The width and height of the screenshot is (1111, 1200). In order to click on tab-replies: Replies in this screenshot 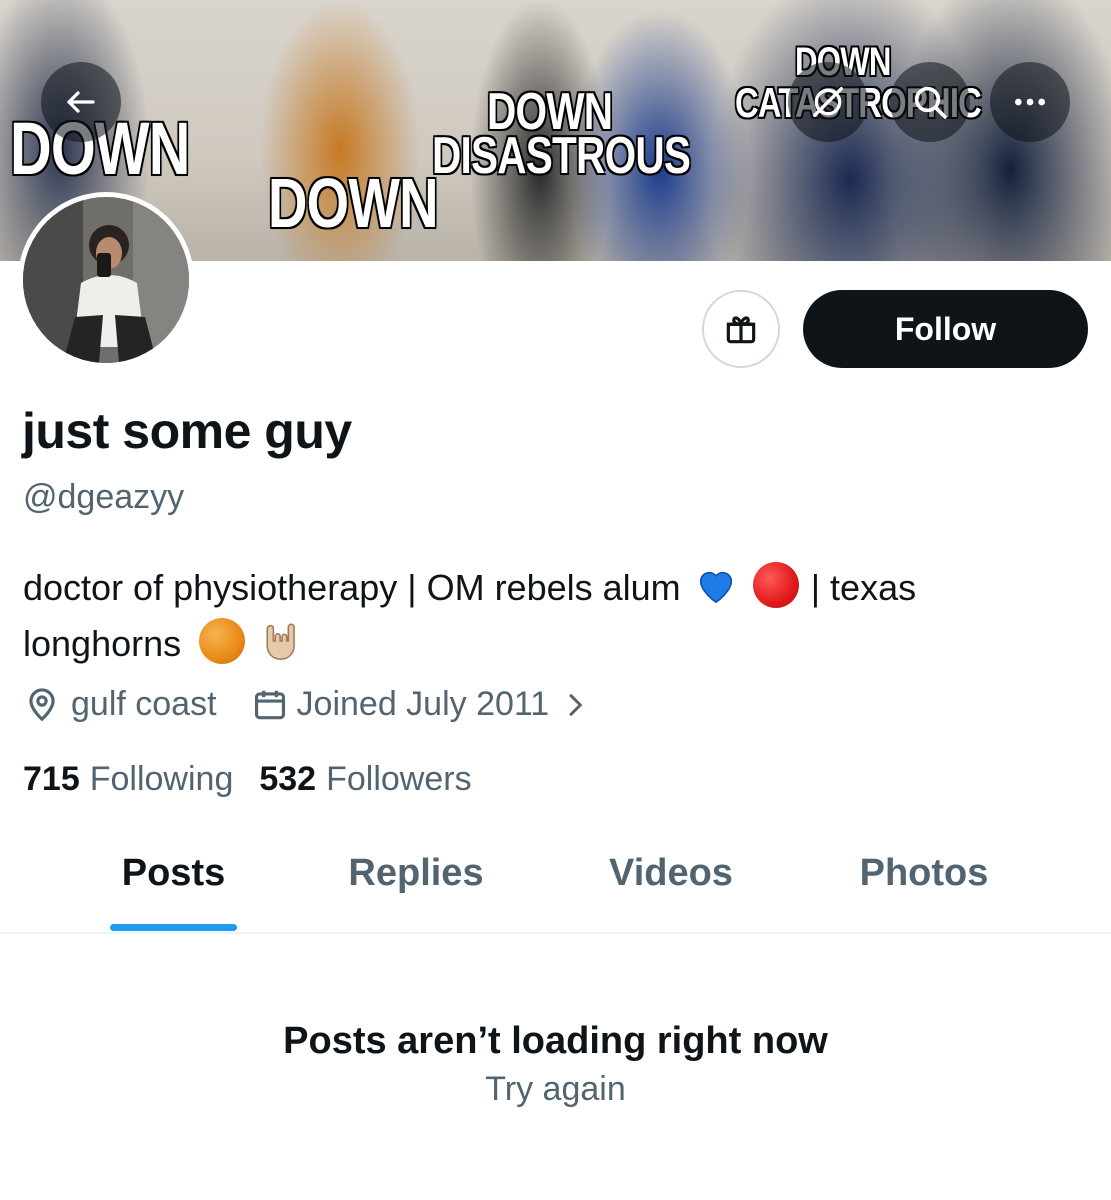, I will do `click(416, 873)`.